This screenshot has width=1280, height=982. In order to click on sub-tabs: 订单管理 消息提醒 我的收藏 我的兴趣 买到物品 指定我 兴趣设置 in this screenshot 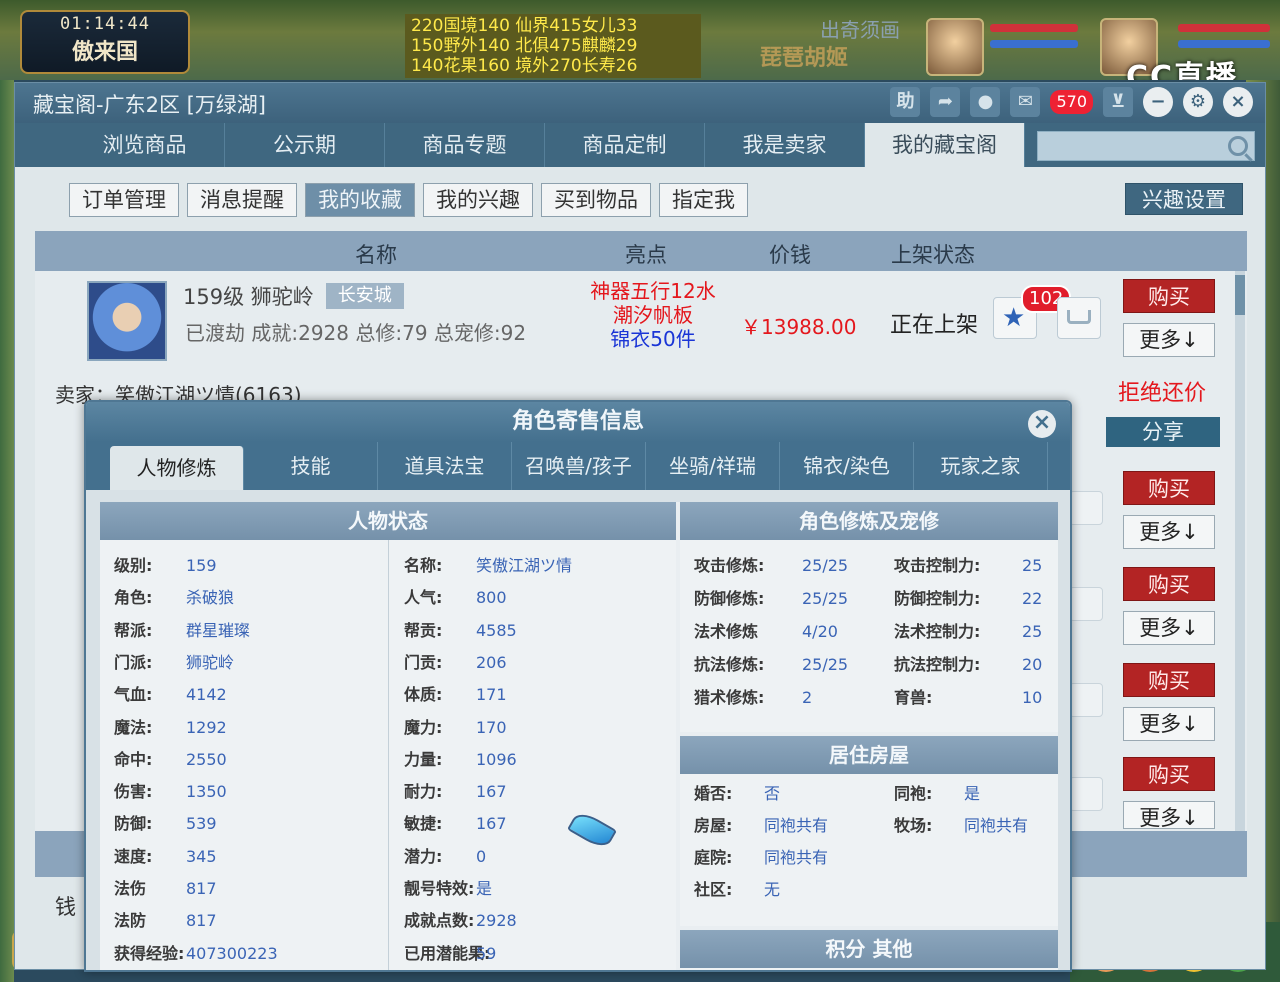, I will do `click(640, 194)`.